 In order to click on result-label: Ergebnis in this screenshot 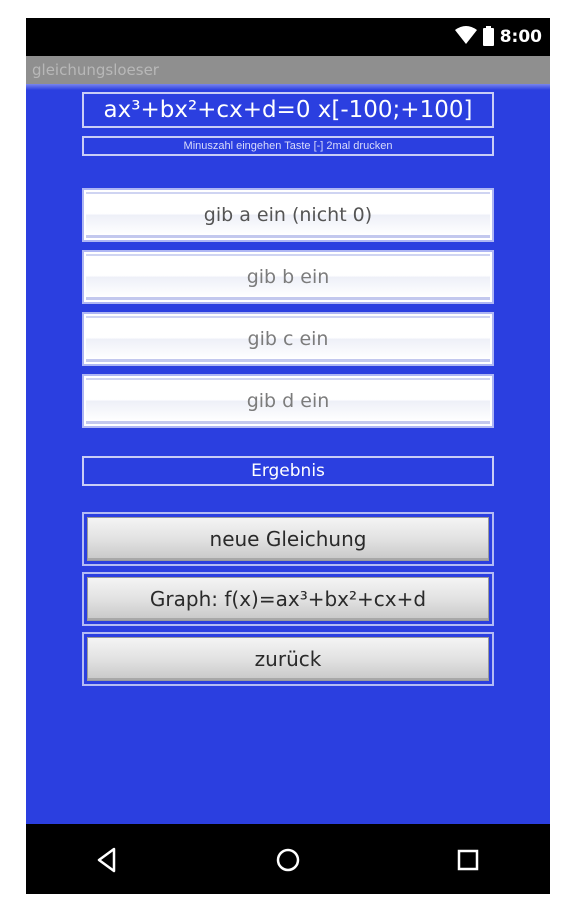, I will do `click(288, 471)`.